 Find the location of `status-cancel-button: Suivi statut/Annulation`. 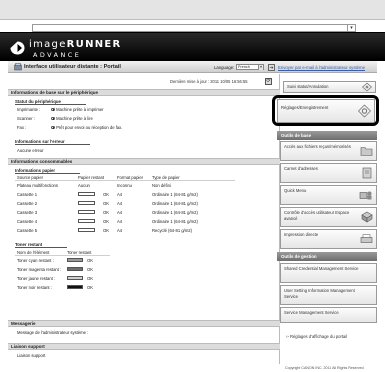

status-cancel-button: Suivi statut/Annulation is located at coordinates (329, 87).